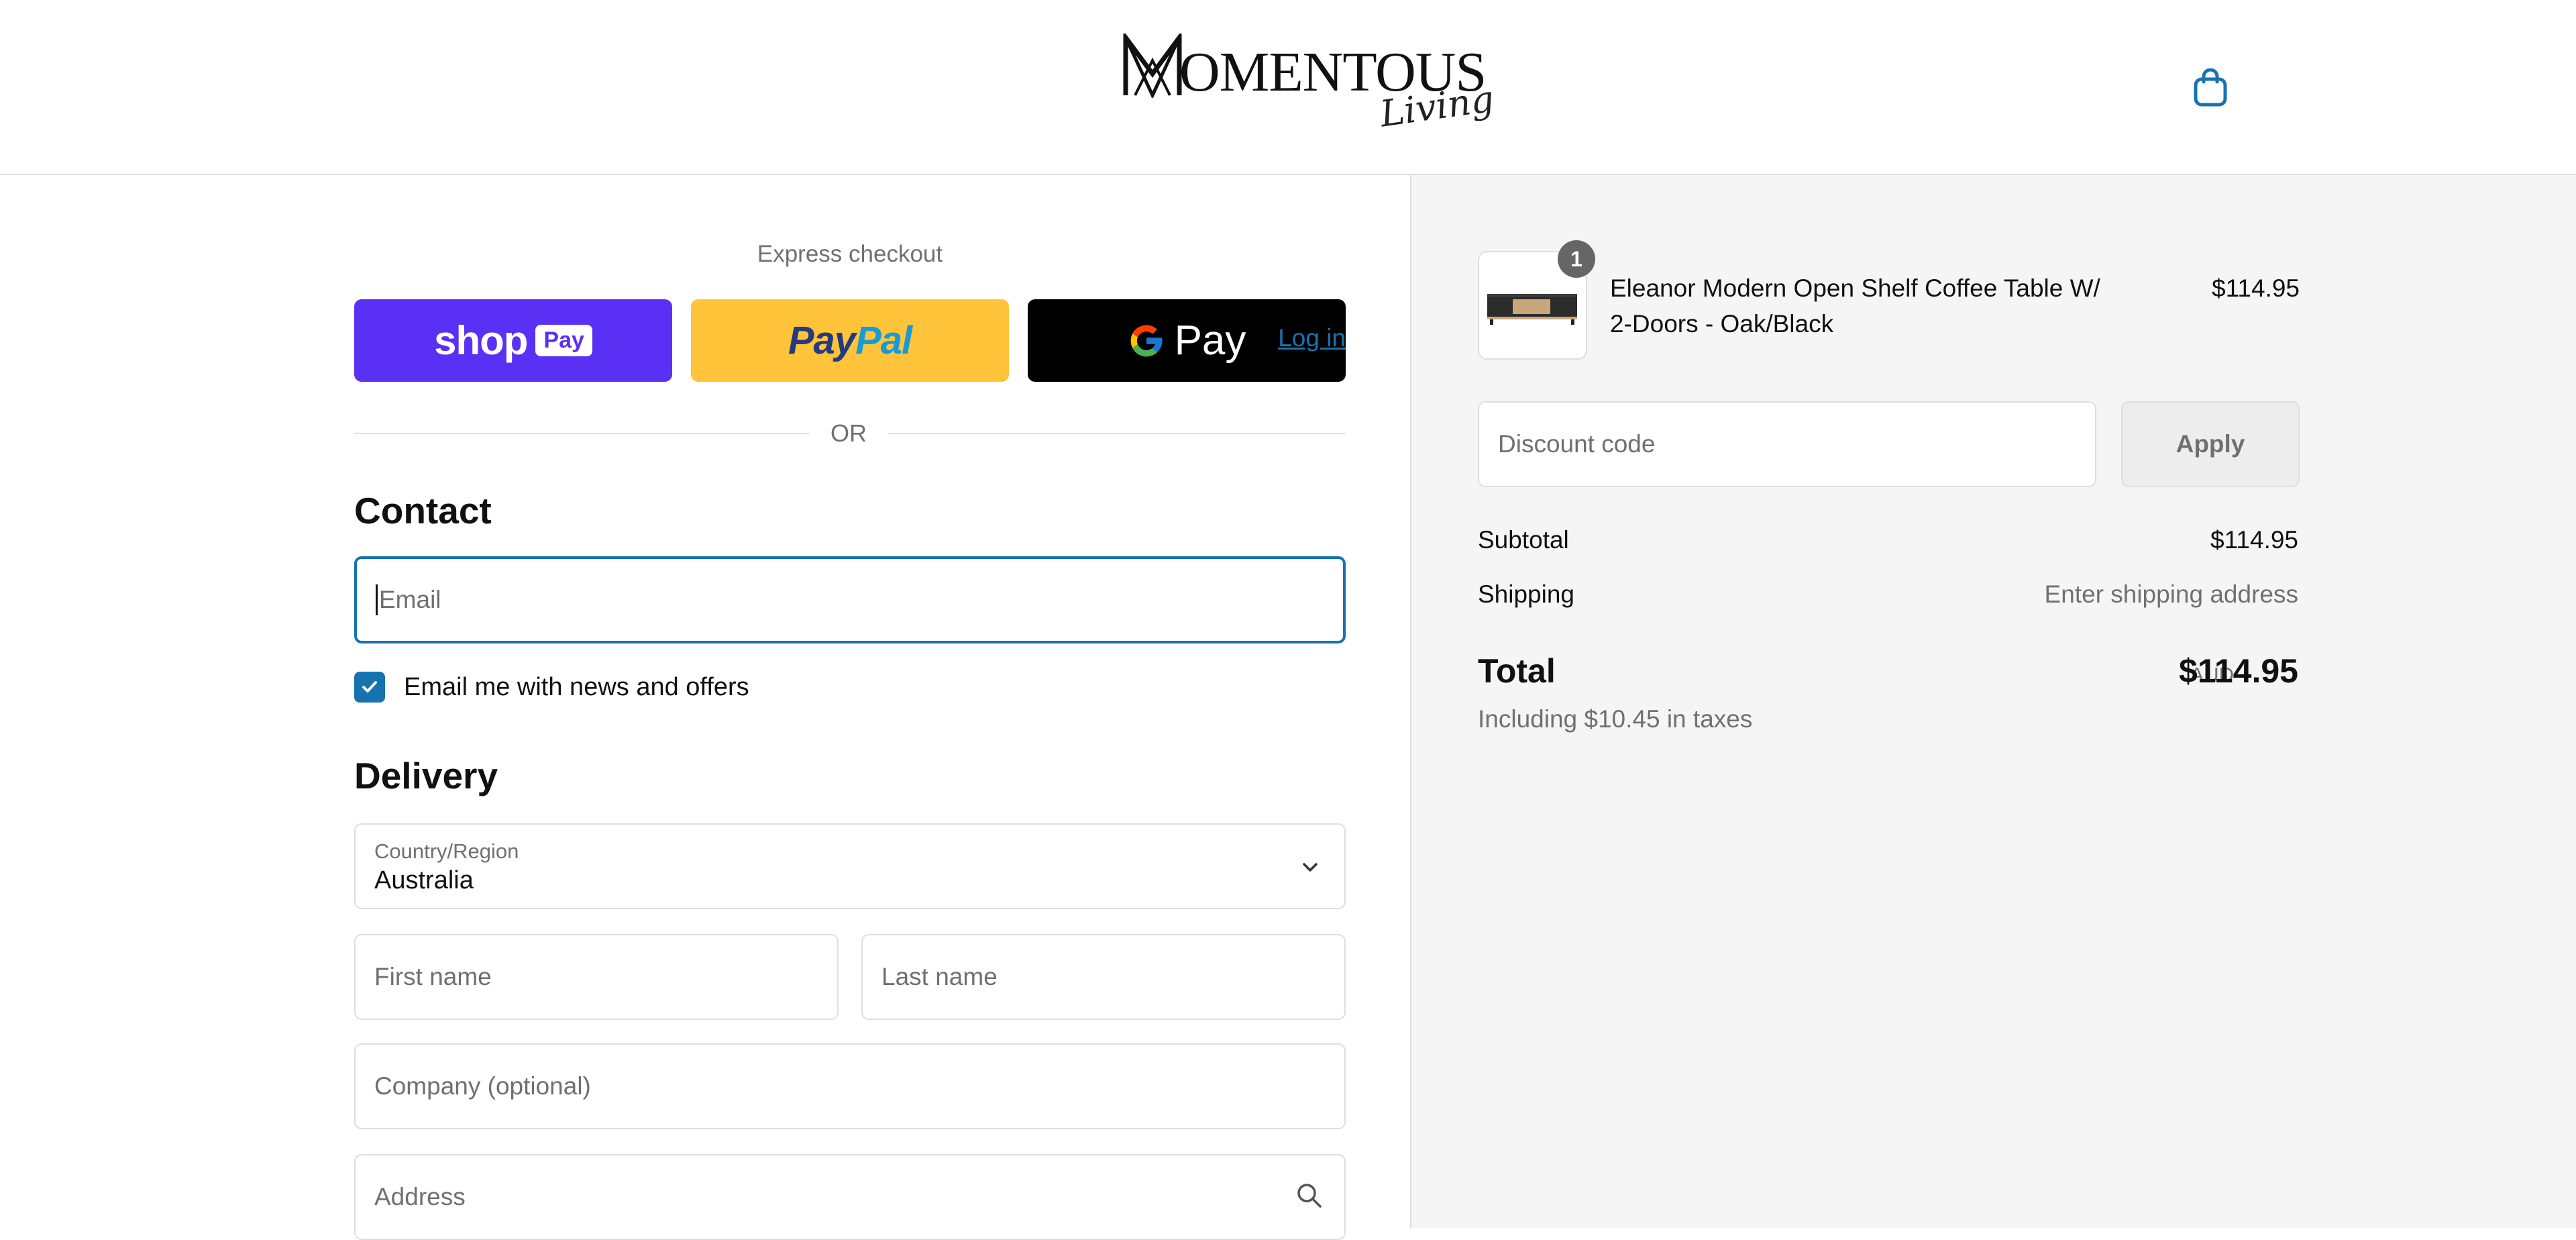  What do you see at coordinates (1152, 66) in the screenshot?
I see `logo-monogram-icon` at bounding box center [1152, 66].